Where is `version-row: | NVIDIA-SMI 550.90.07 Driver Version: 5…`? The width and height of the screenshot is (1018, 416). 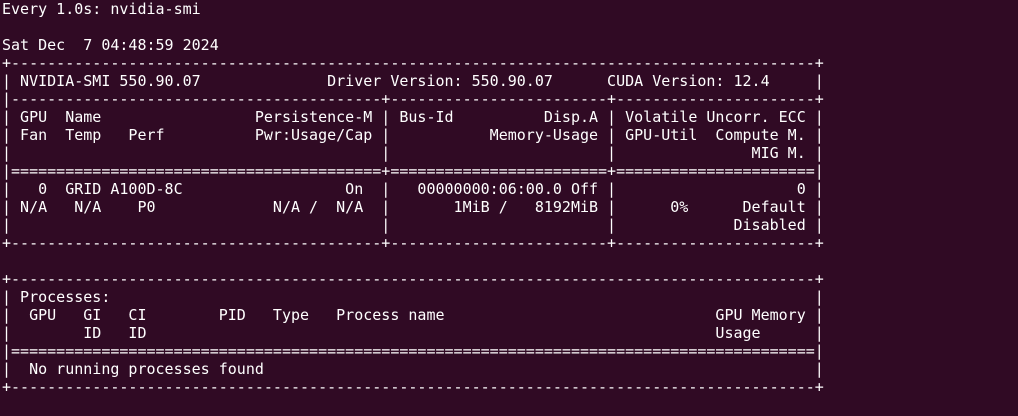
version-row: | NVIDIA-SMI 550.90.07 Driver Version: 5… is located at coordinates (413, 81).